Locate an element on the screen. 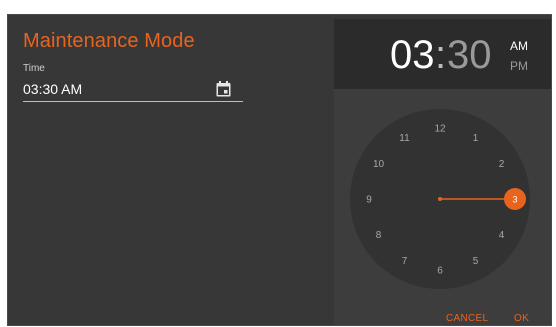  clock-hour-2: 2 is located at coordinates (502, 164).